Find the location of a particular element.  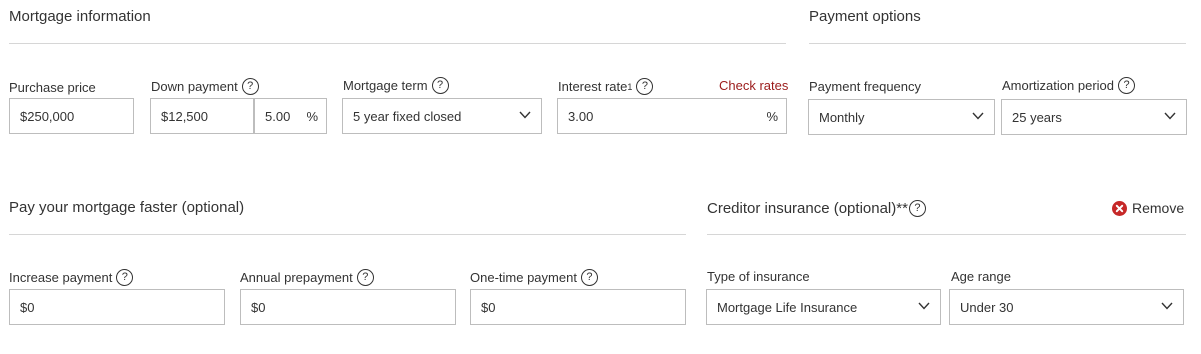

annual-prepayment-label: Annual prepayment ? is located at coordinates (307, 277).